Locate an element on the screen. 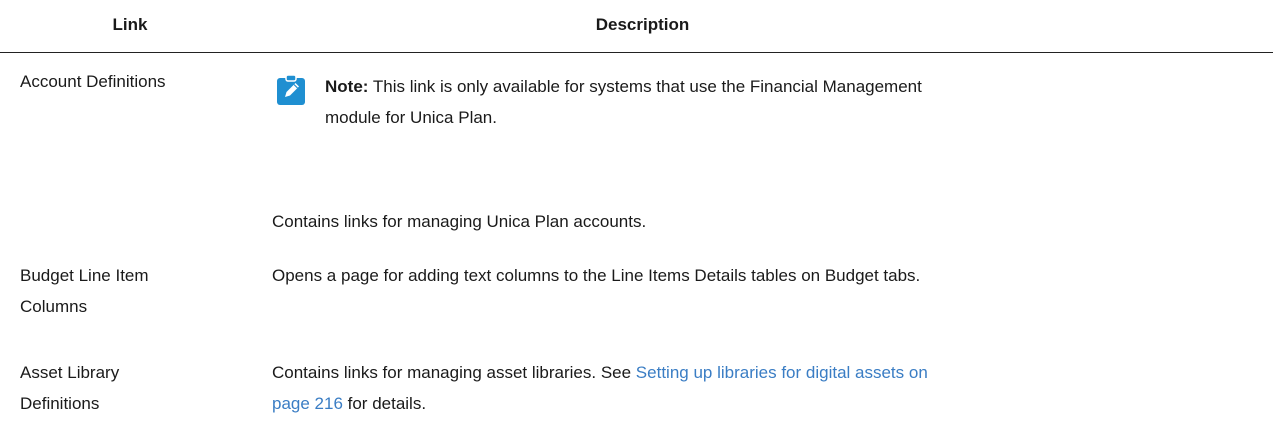 This screenshot has height=425, width=1273. row-asset-library-definitions-link: Asset Library Definitions is located at coordinates (130, 388).